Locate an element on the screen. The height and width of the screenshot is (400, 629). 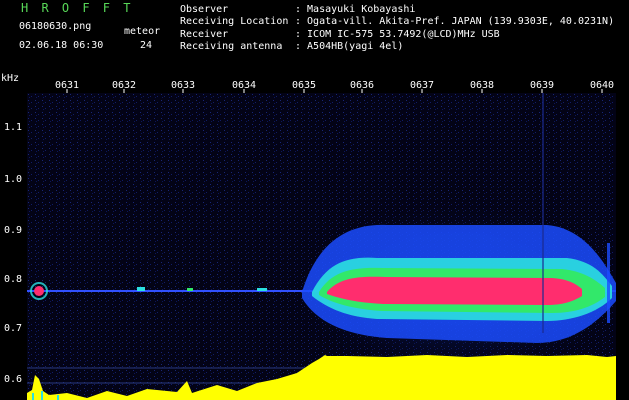
app-logo: H R O F F T is located at coordinates (77, 8).